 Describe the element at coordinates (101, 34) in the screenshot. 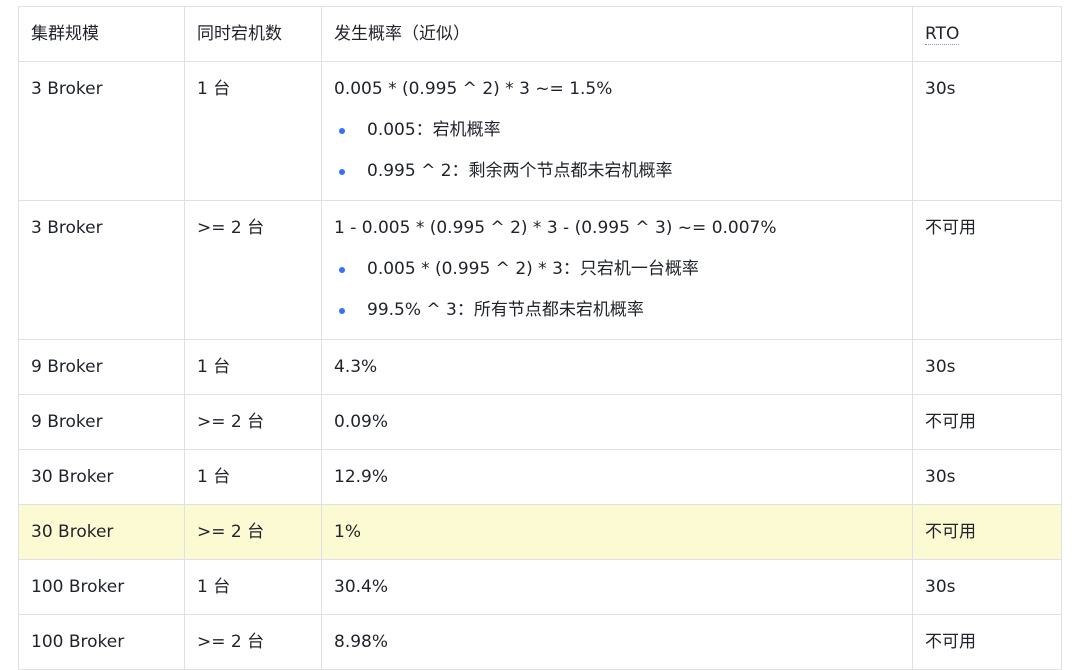

I see `header-cluster-scale: 集群规模` at that location.